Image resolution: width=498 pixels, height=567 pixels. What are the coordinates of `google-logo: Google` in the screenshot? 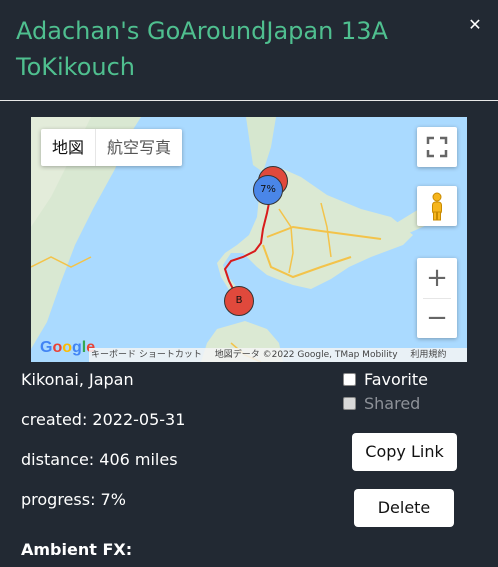 It's located at (67, 348).